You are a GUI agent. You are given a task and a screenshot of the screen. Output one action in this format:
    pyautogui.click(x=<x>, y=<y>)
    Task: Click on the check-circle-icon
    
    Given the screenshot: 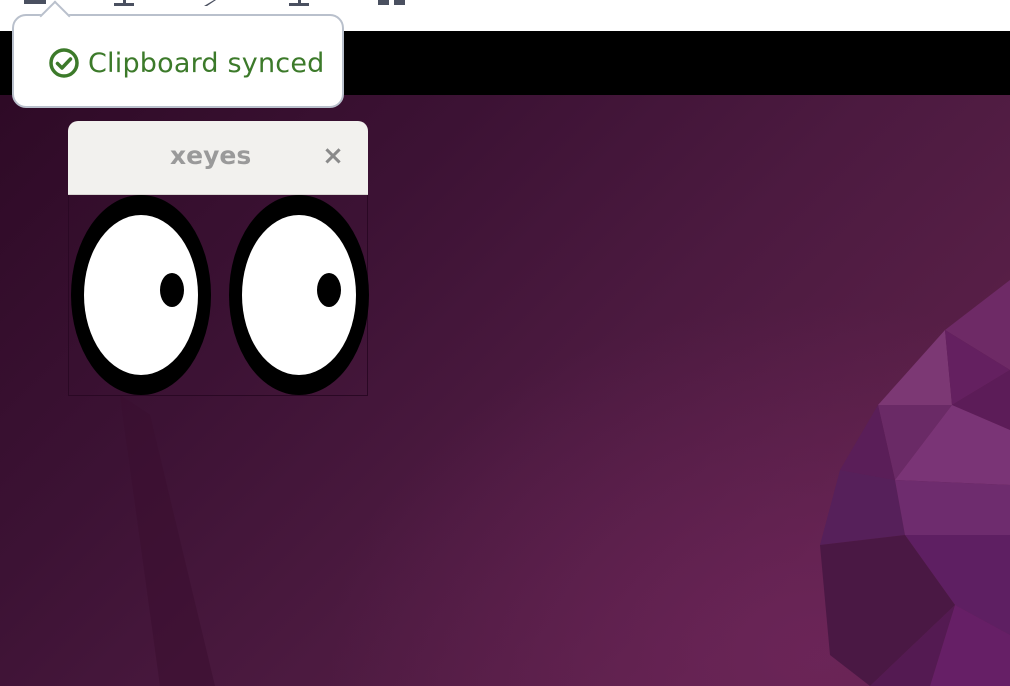 What is the action you would take?
    pyautogui.click(x=64, y=63)
    